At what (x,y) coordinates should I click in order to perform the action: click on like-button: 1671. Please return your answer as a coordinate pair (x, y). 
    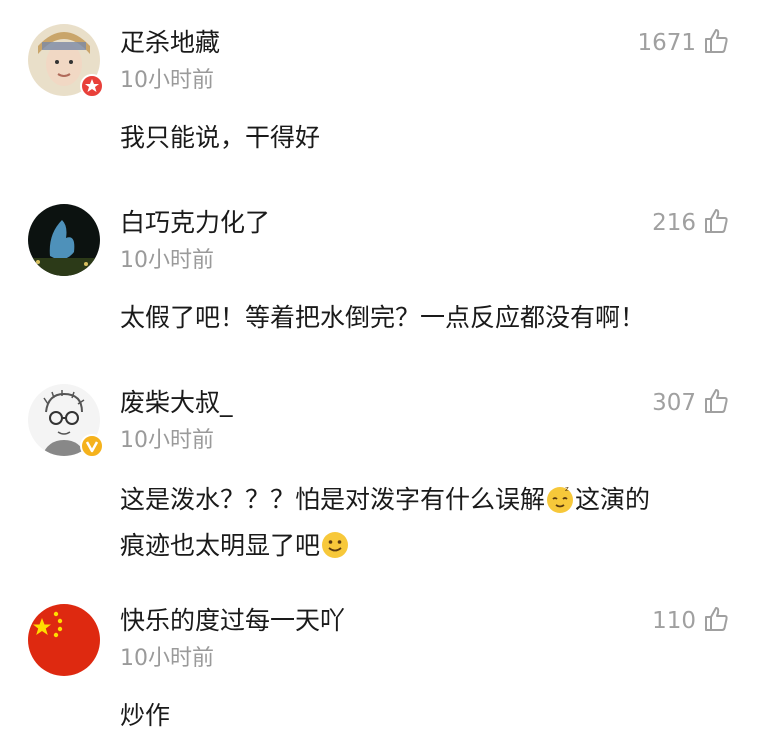
    Looking at the image, I should click on (683, 43).